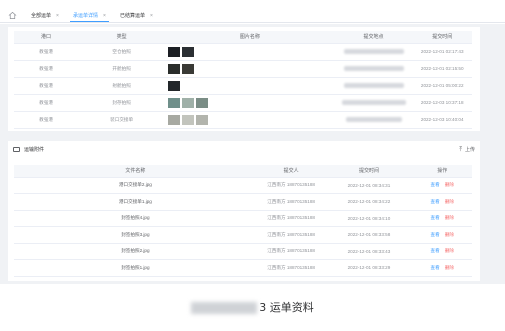 This screenshot has height=331, width=505. Describe the element at coordinates (135, 218) in the screenshot. I see `file-name-cell: 封签拍照4.jpg` at that location.